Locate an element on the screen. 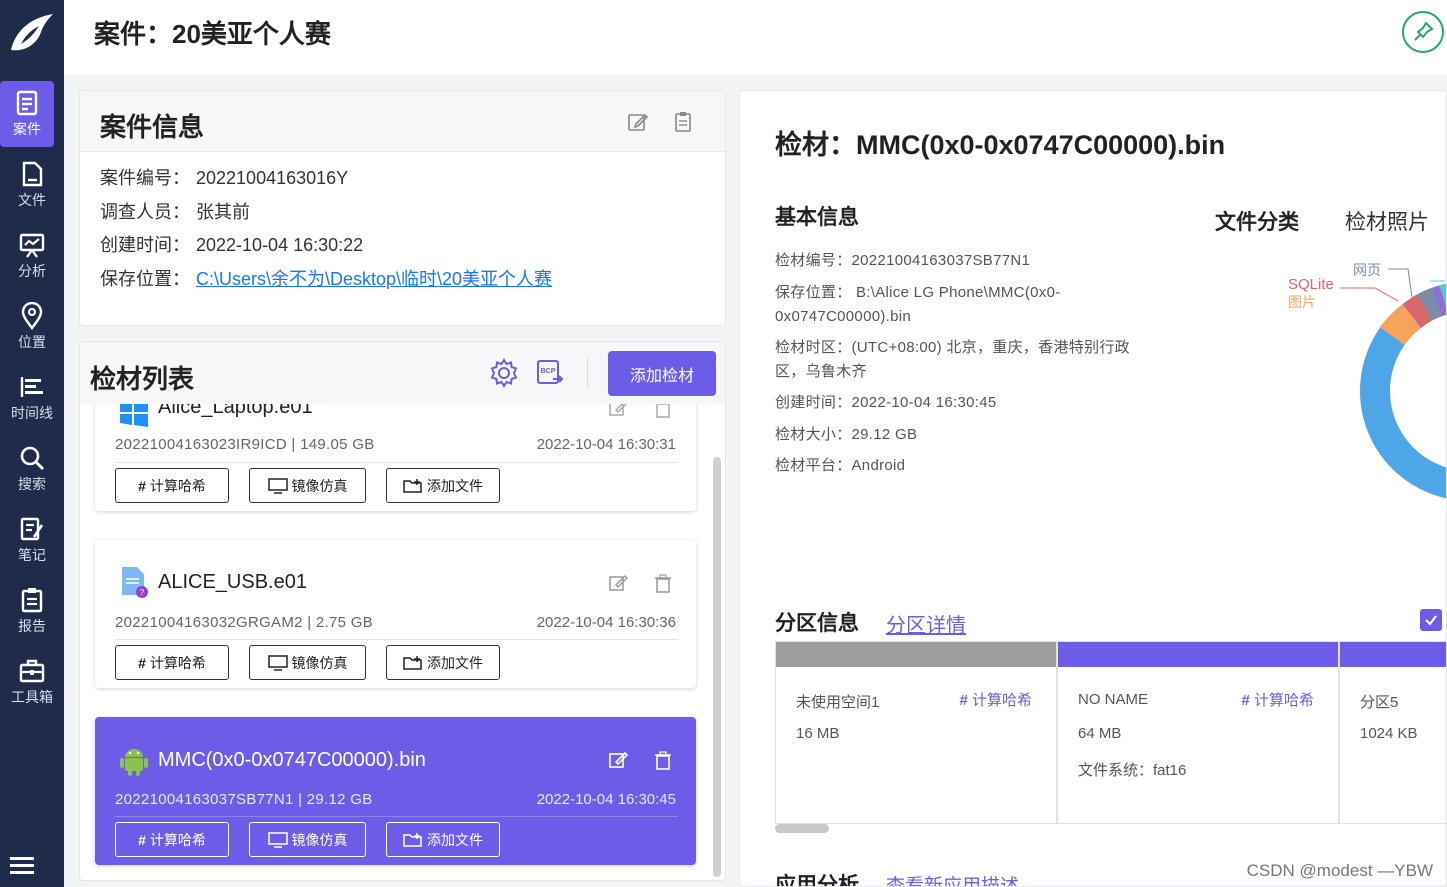 Image resolution: width=1447 pixels, height=887 pixels. basic-info-title: 基本信息 is located at coordinates (817, 217).